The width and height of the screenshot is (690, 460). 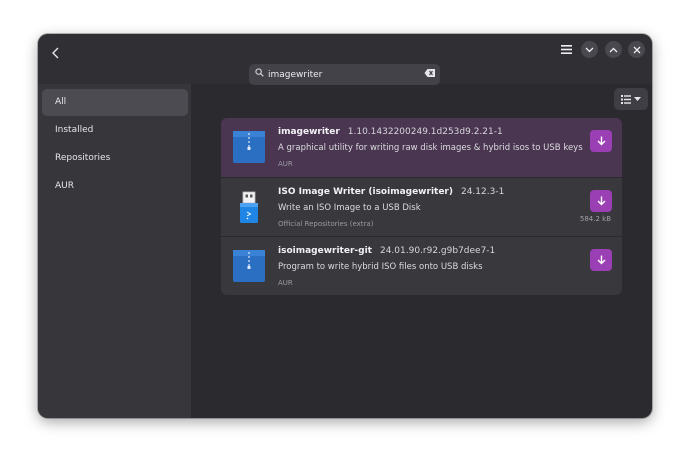 What do you see at coordinates (259, 72) in the screenshot?
I see `search-icon` at bounding box center [259, 72].